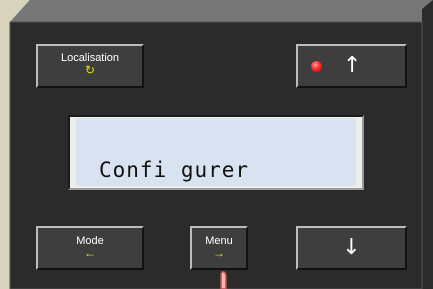  I want to click on mode-button: Mode ←, so click(90, 248).